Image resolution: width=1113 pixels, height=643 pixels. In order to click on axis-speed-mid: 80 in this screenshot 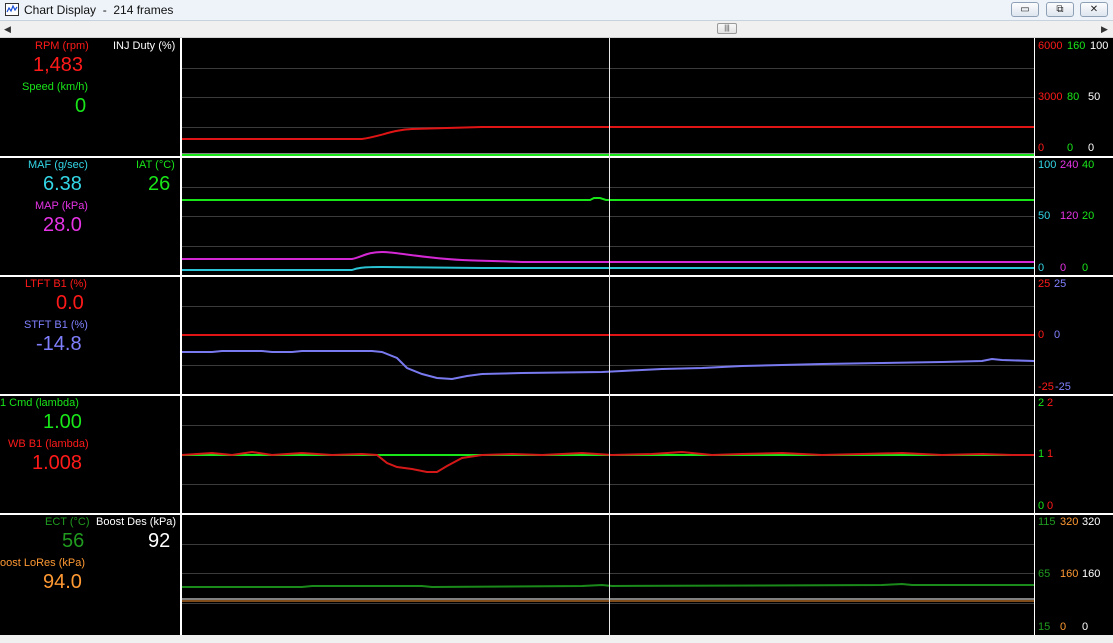, I will do `click(1073, 97)`.